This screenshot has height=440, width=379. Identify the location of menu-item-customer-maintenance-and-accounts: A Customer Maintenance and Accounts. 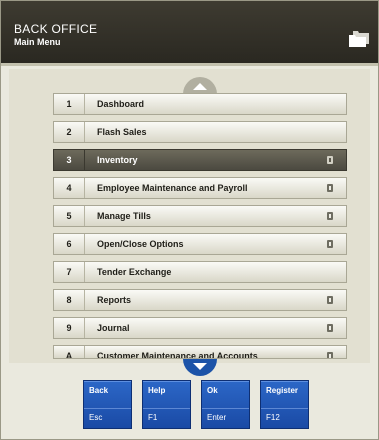
(200, 352).